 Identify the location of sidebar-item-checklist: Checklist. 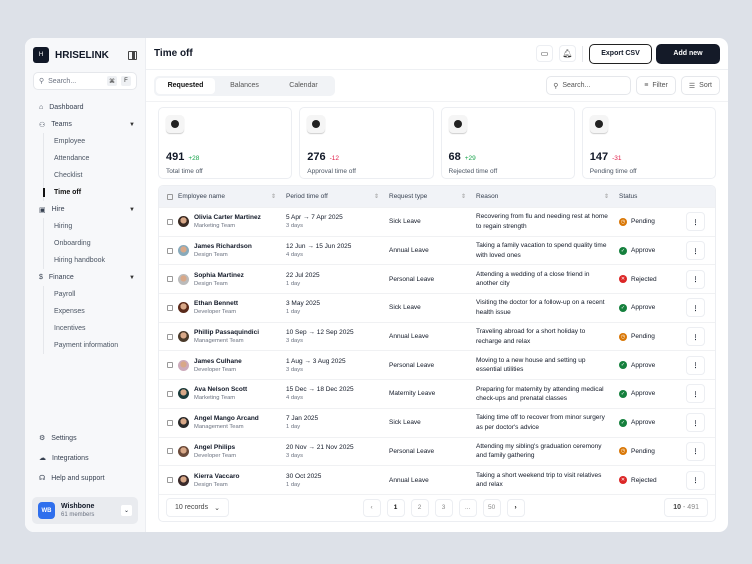
(94, 175).